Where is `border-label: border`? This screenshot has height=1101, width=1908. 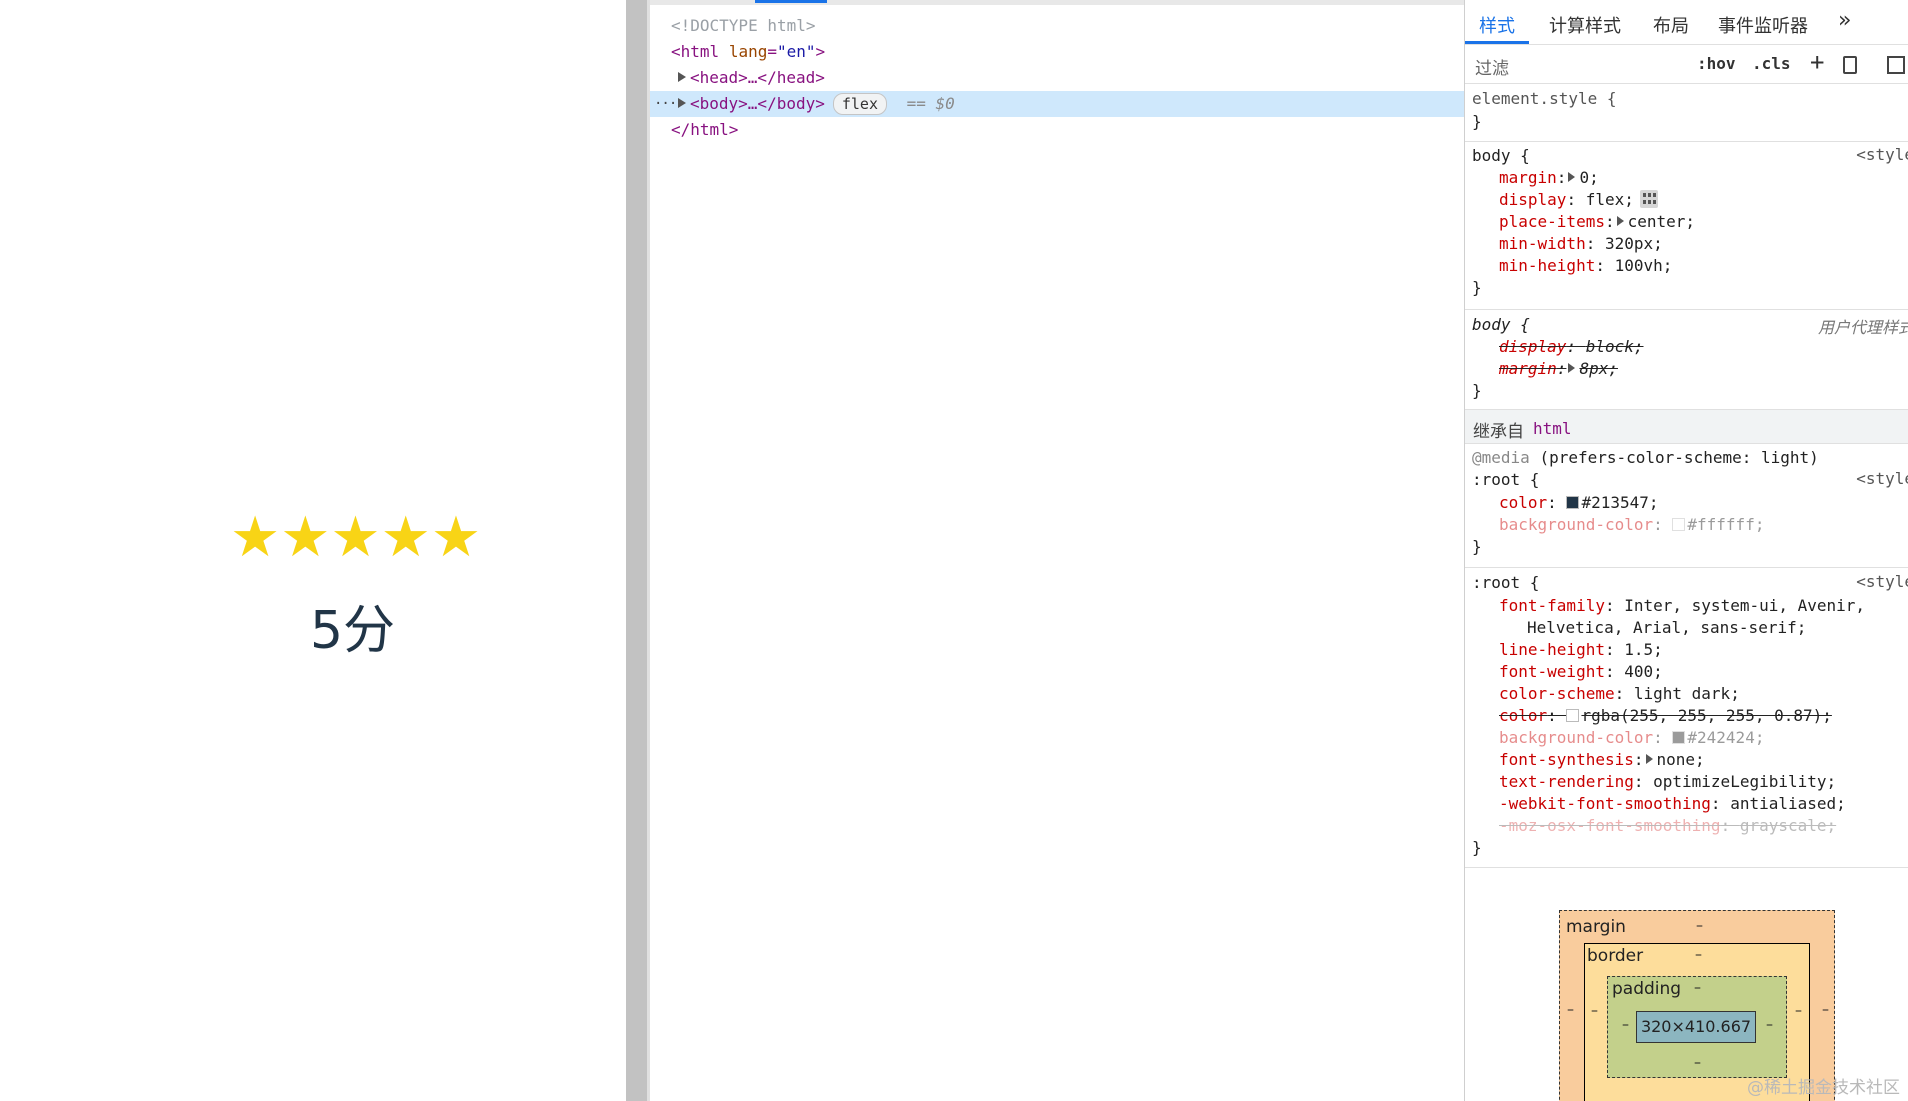 border-label: border is located at coordinates (1615, 956).